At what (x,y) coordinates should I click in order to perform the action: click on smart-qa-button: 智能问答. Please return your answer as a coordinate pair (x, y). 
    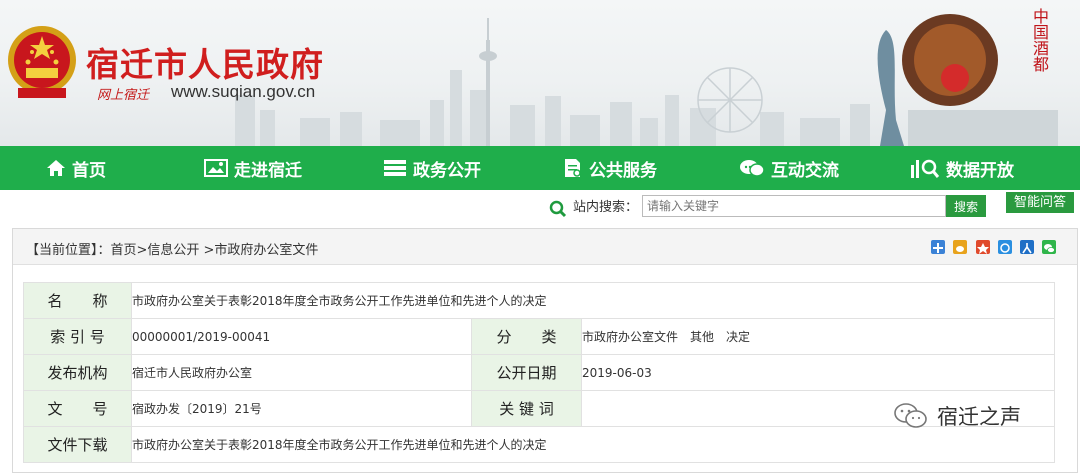
    Looking at the image, I should click on (1040, 202).